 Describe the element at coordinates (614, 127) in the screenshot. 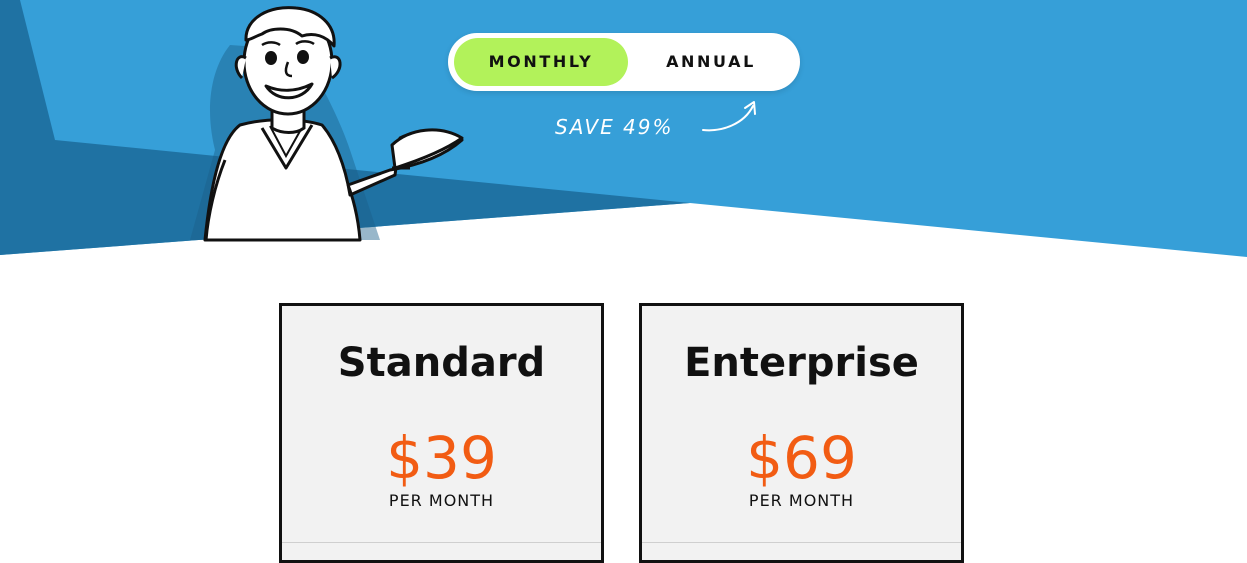

I see `save-note-text: SAVE 49%` at that location.